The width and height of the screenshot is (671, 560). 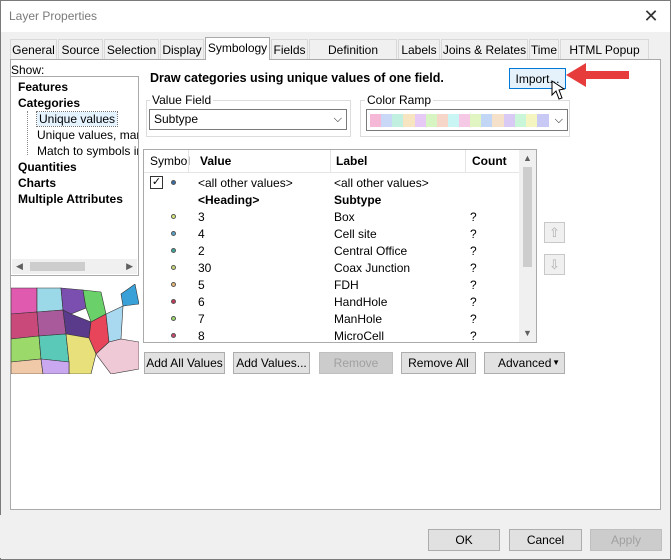 What do you see at coordinates (357, 200) in the screenshot?
I see `row-label: Subtype` at bounding box center [357, 200].